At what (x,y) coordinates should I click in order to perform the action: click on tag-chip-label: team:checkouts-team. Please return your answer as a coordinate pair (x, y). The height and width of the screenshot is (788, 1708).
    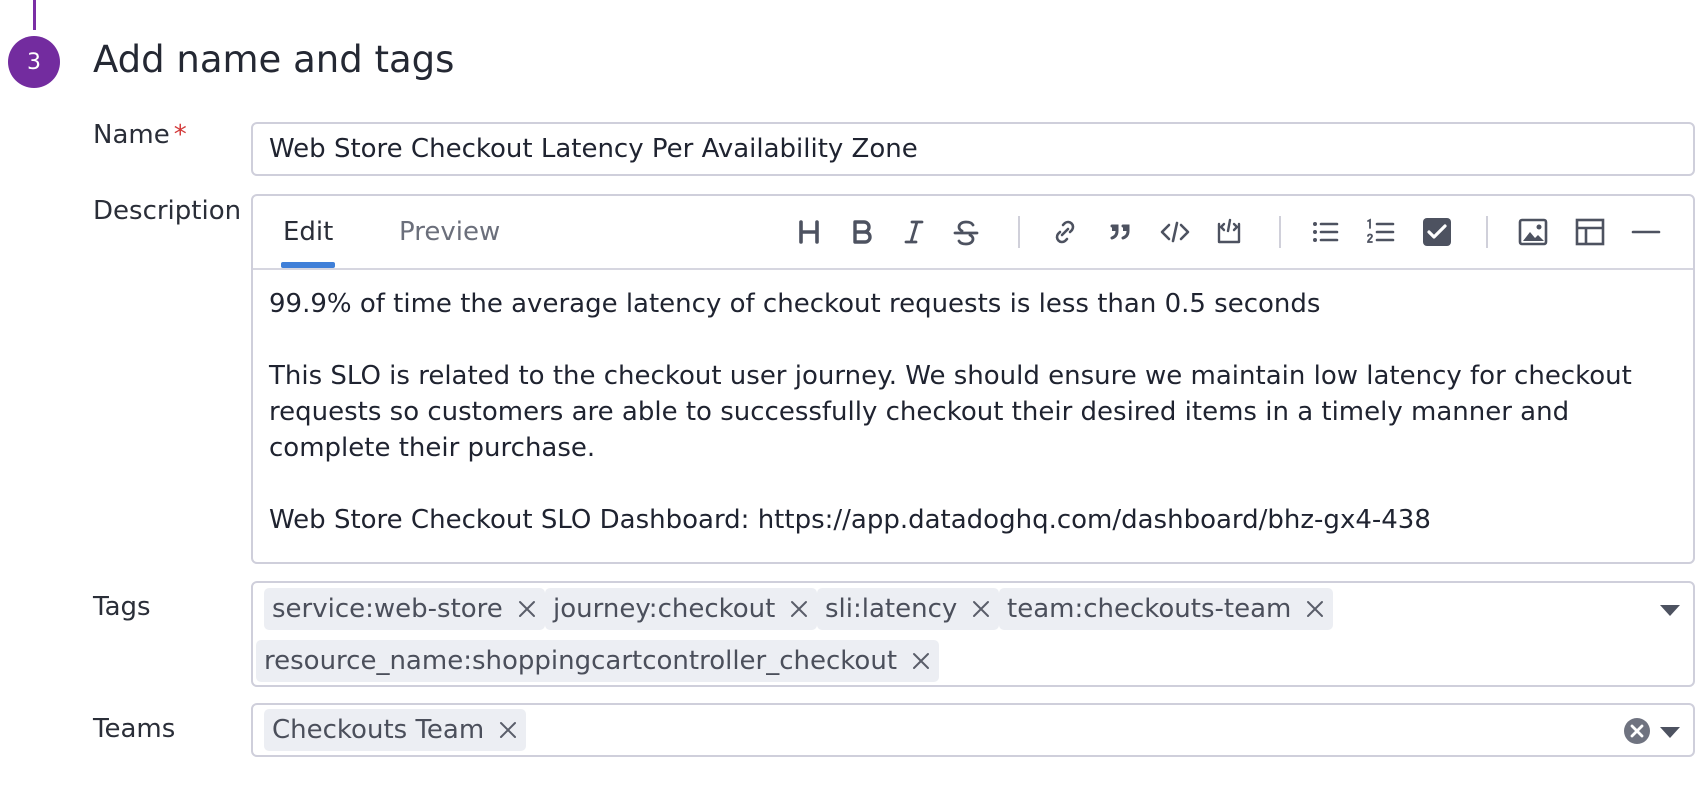
    Looking at the image, I should click on (1149, 609).